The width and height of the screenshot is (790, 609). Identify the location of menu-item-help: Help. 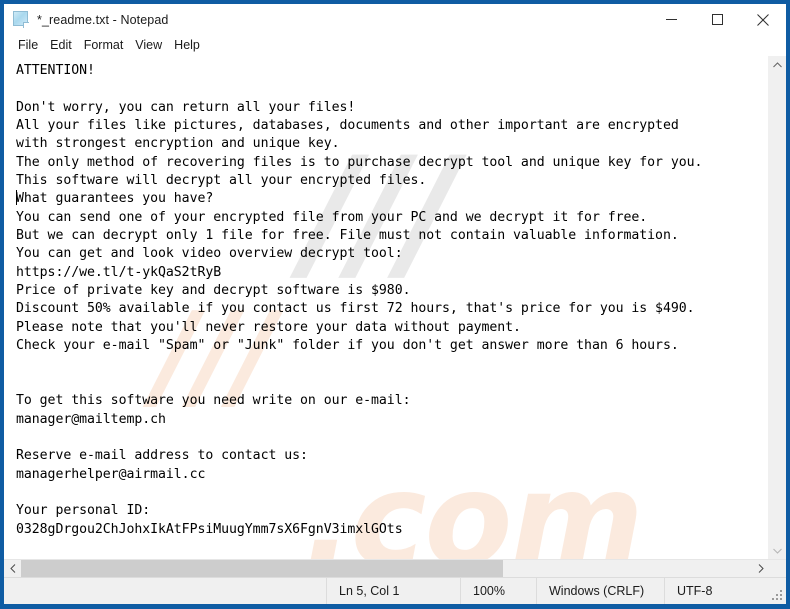
(187, 45).